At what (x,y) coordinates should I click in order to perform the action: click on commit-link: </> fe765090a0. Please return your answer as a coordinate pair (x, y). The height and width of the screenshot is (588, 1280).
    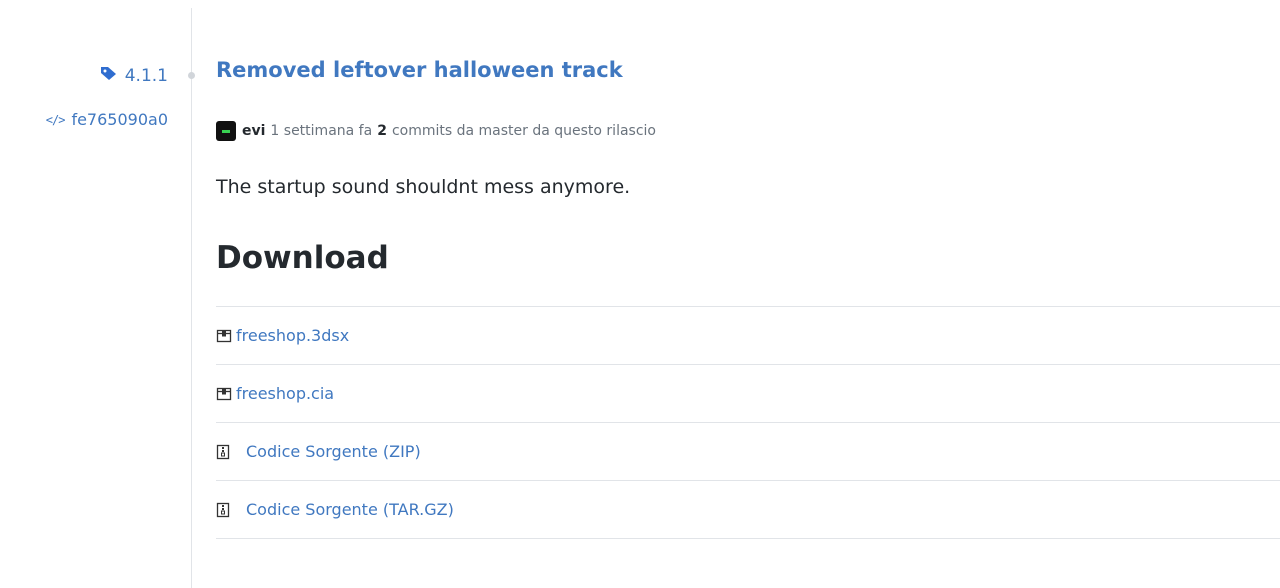
    Looking at the image, I should click on (107, 119).